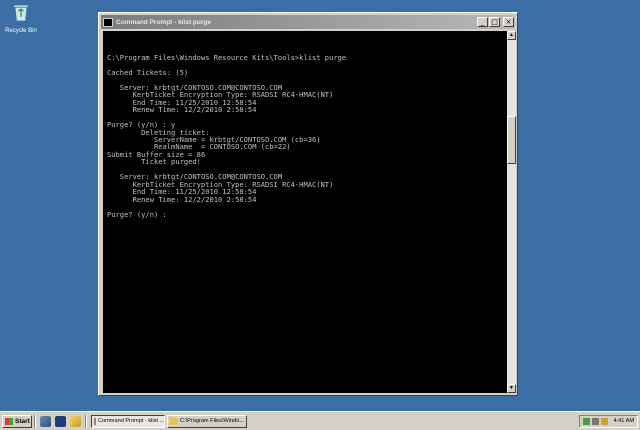 The image size is (640, 430). What do you see at coordinates (45, 421) in the screenshot?
I see `server-manager-icon` at bounding box center [45, 421].